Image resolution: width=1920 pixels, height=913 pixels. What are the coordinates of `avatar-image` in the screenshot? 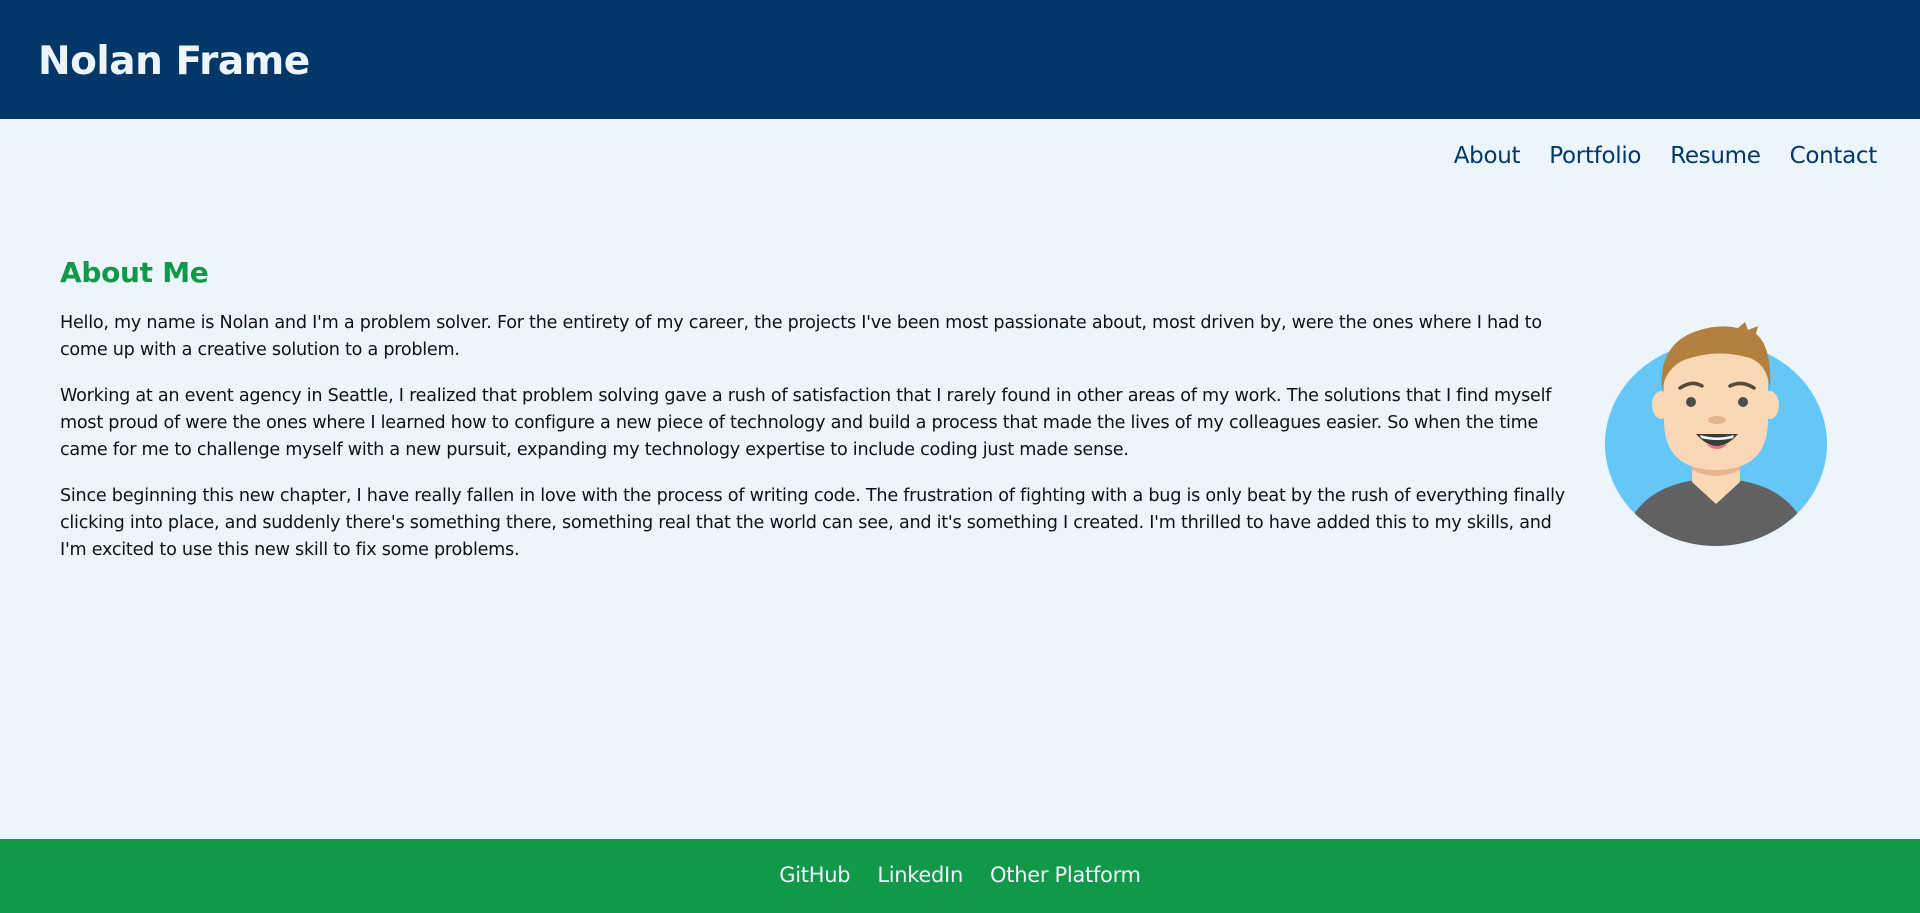 It's located at (1715, 435).